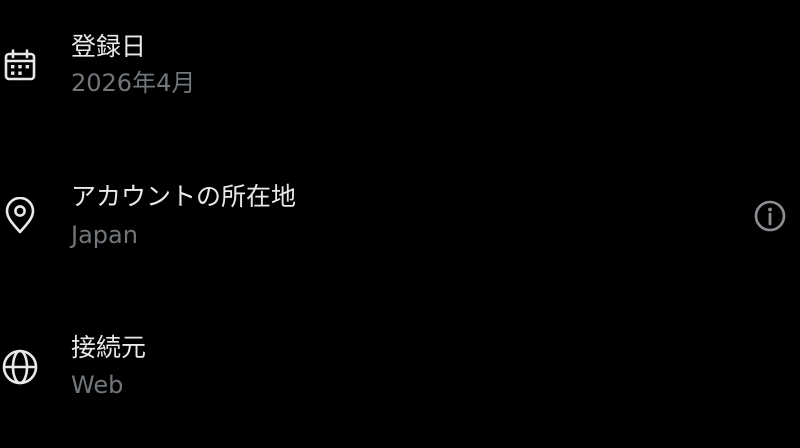  What do you see at coordinates (104, 235) in the screenshot?
I see `account-location-value: Japan` at bounding box center [104, 235].